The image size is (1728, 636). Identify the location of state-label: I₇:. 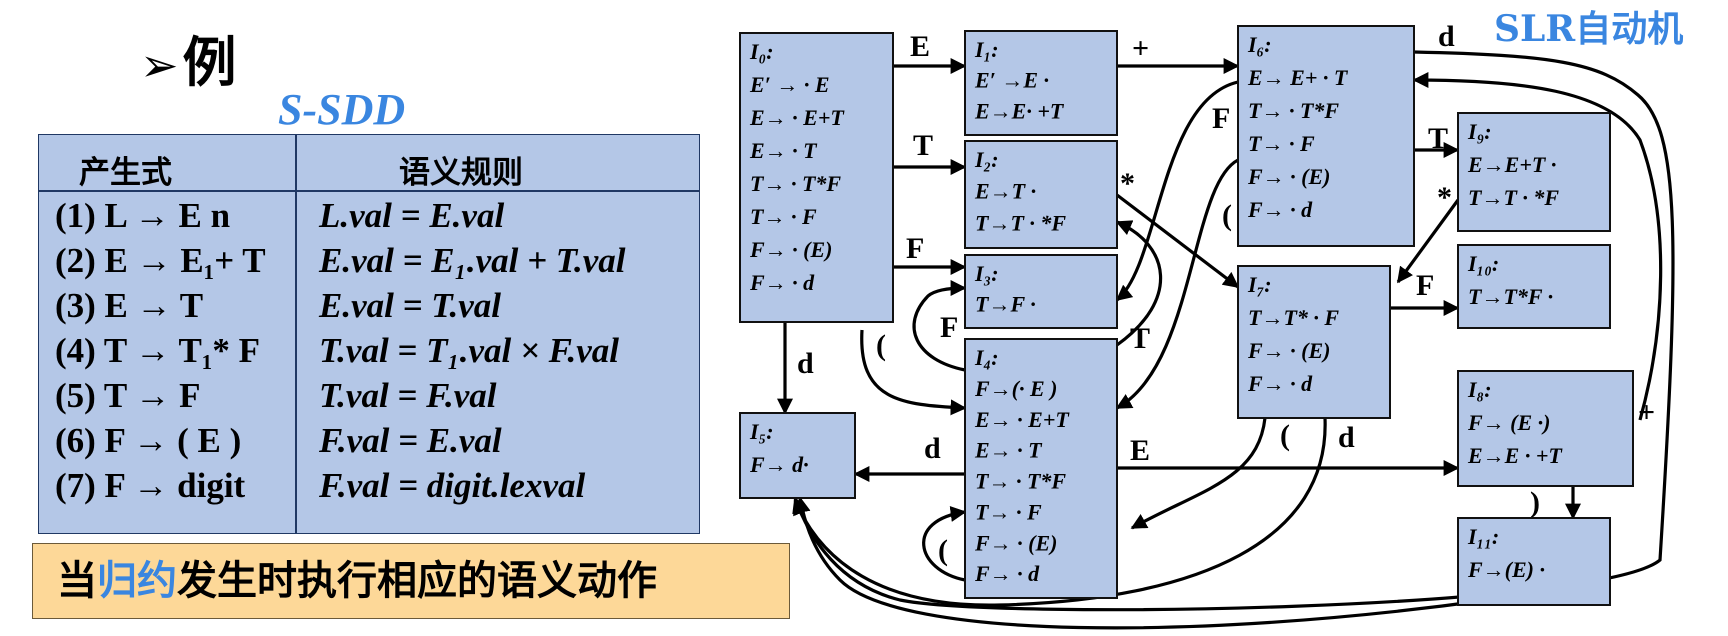
(1259, 284).